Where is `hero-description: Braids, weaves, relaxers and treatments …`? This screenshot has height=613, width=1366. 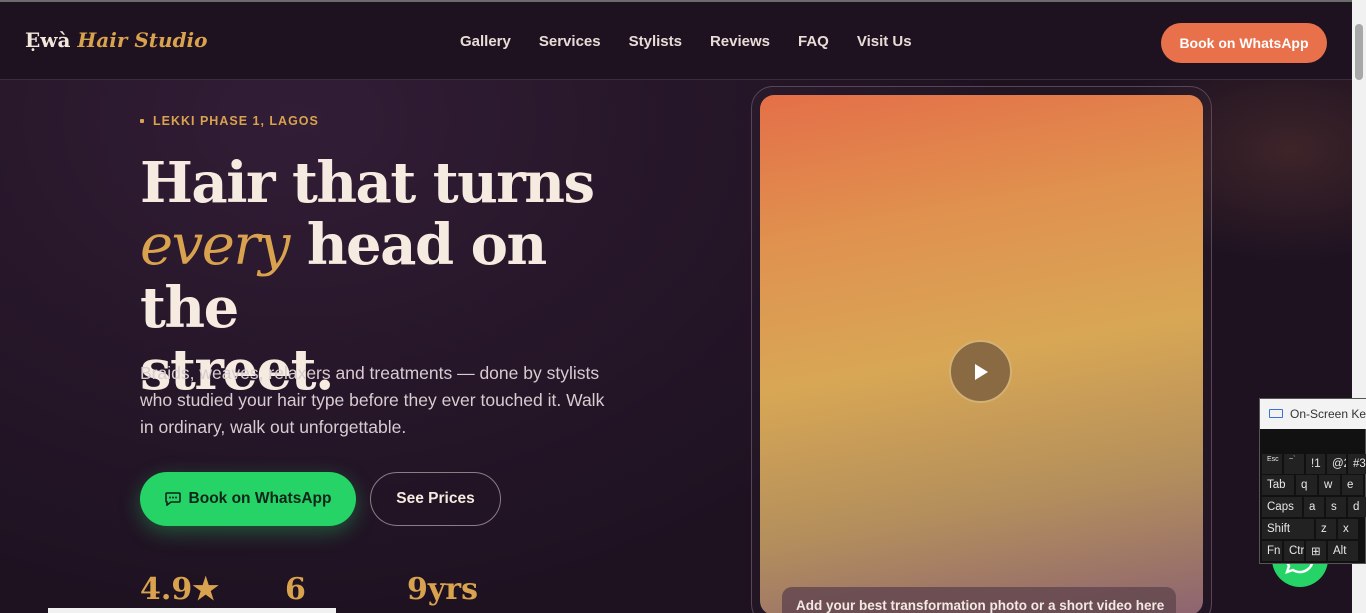 hero-description: Braids, weaves, relaxers and treatments … is located at coordinates (372, 400).